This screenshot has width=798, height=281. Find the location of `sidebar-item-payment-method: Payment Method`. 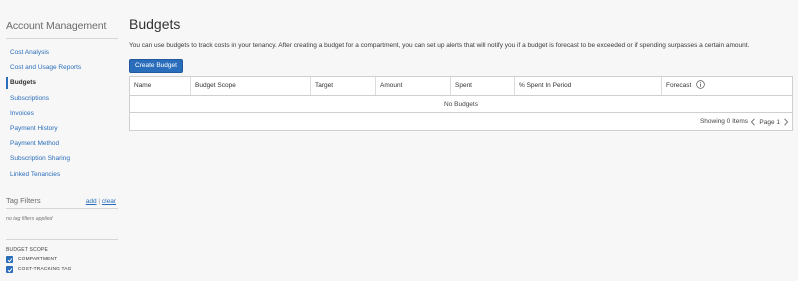

sidebar-item-payment-method: Payment Method is located at coordinates (59, 143).